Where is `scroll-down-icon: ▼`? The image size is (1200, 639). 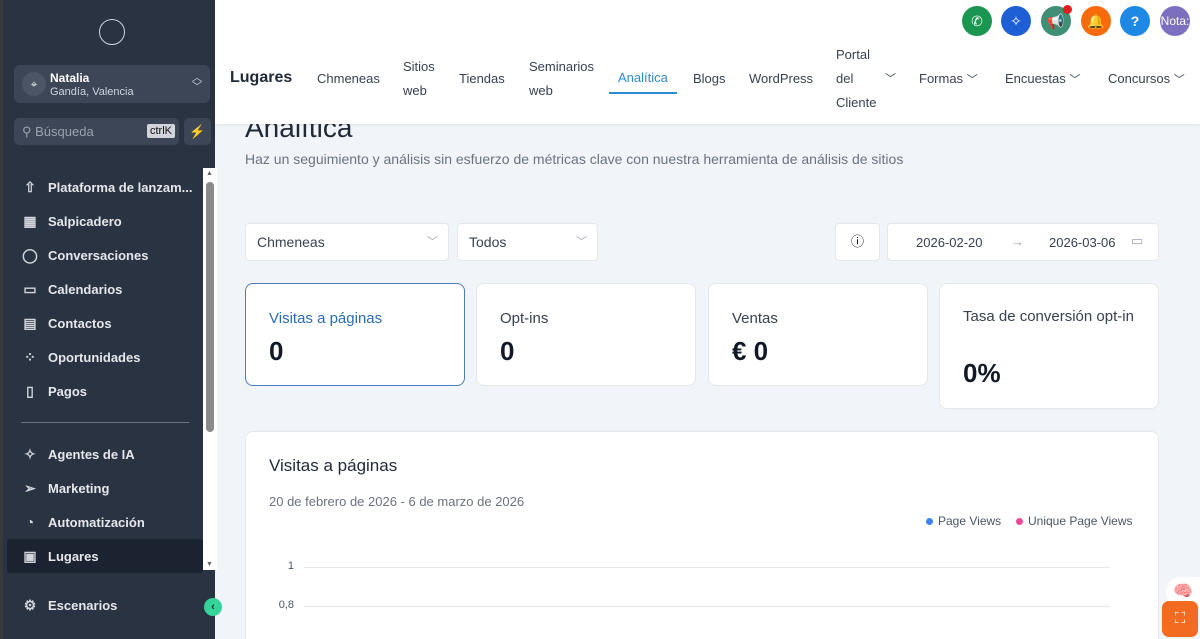
scroll-down-icon: ▼ is located at coordinates (209, 564).